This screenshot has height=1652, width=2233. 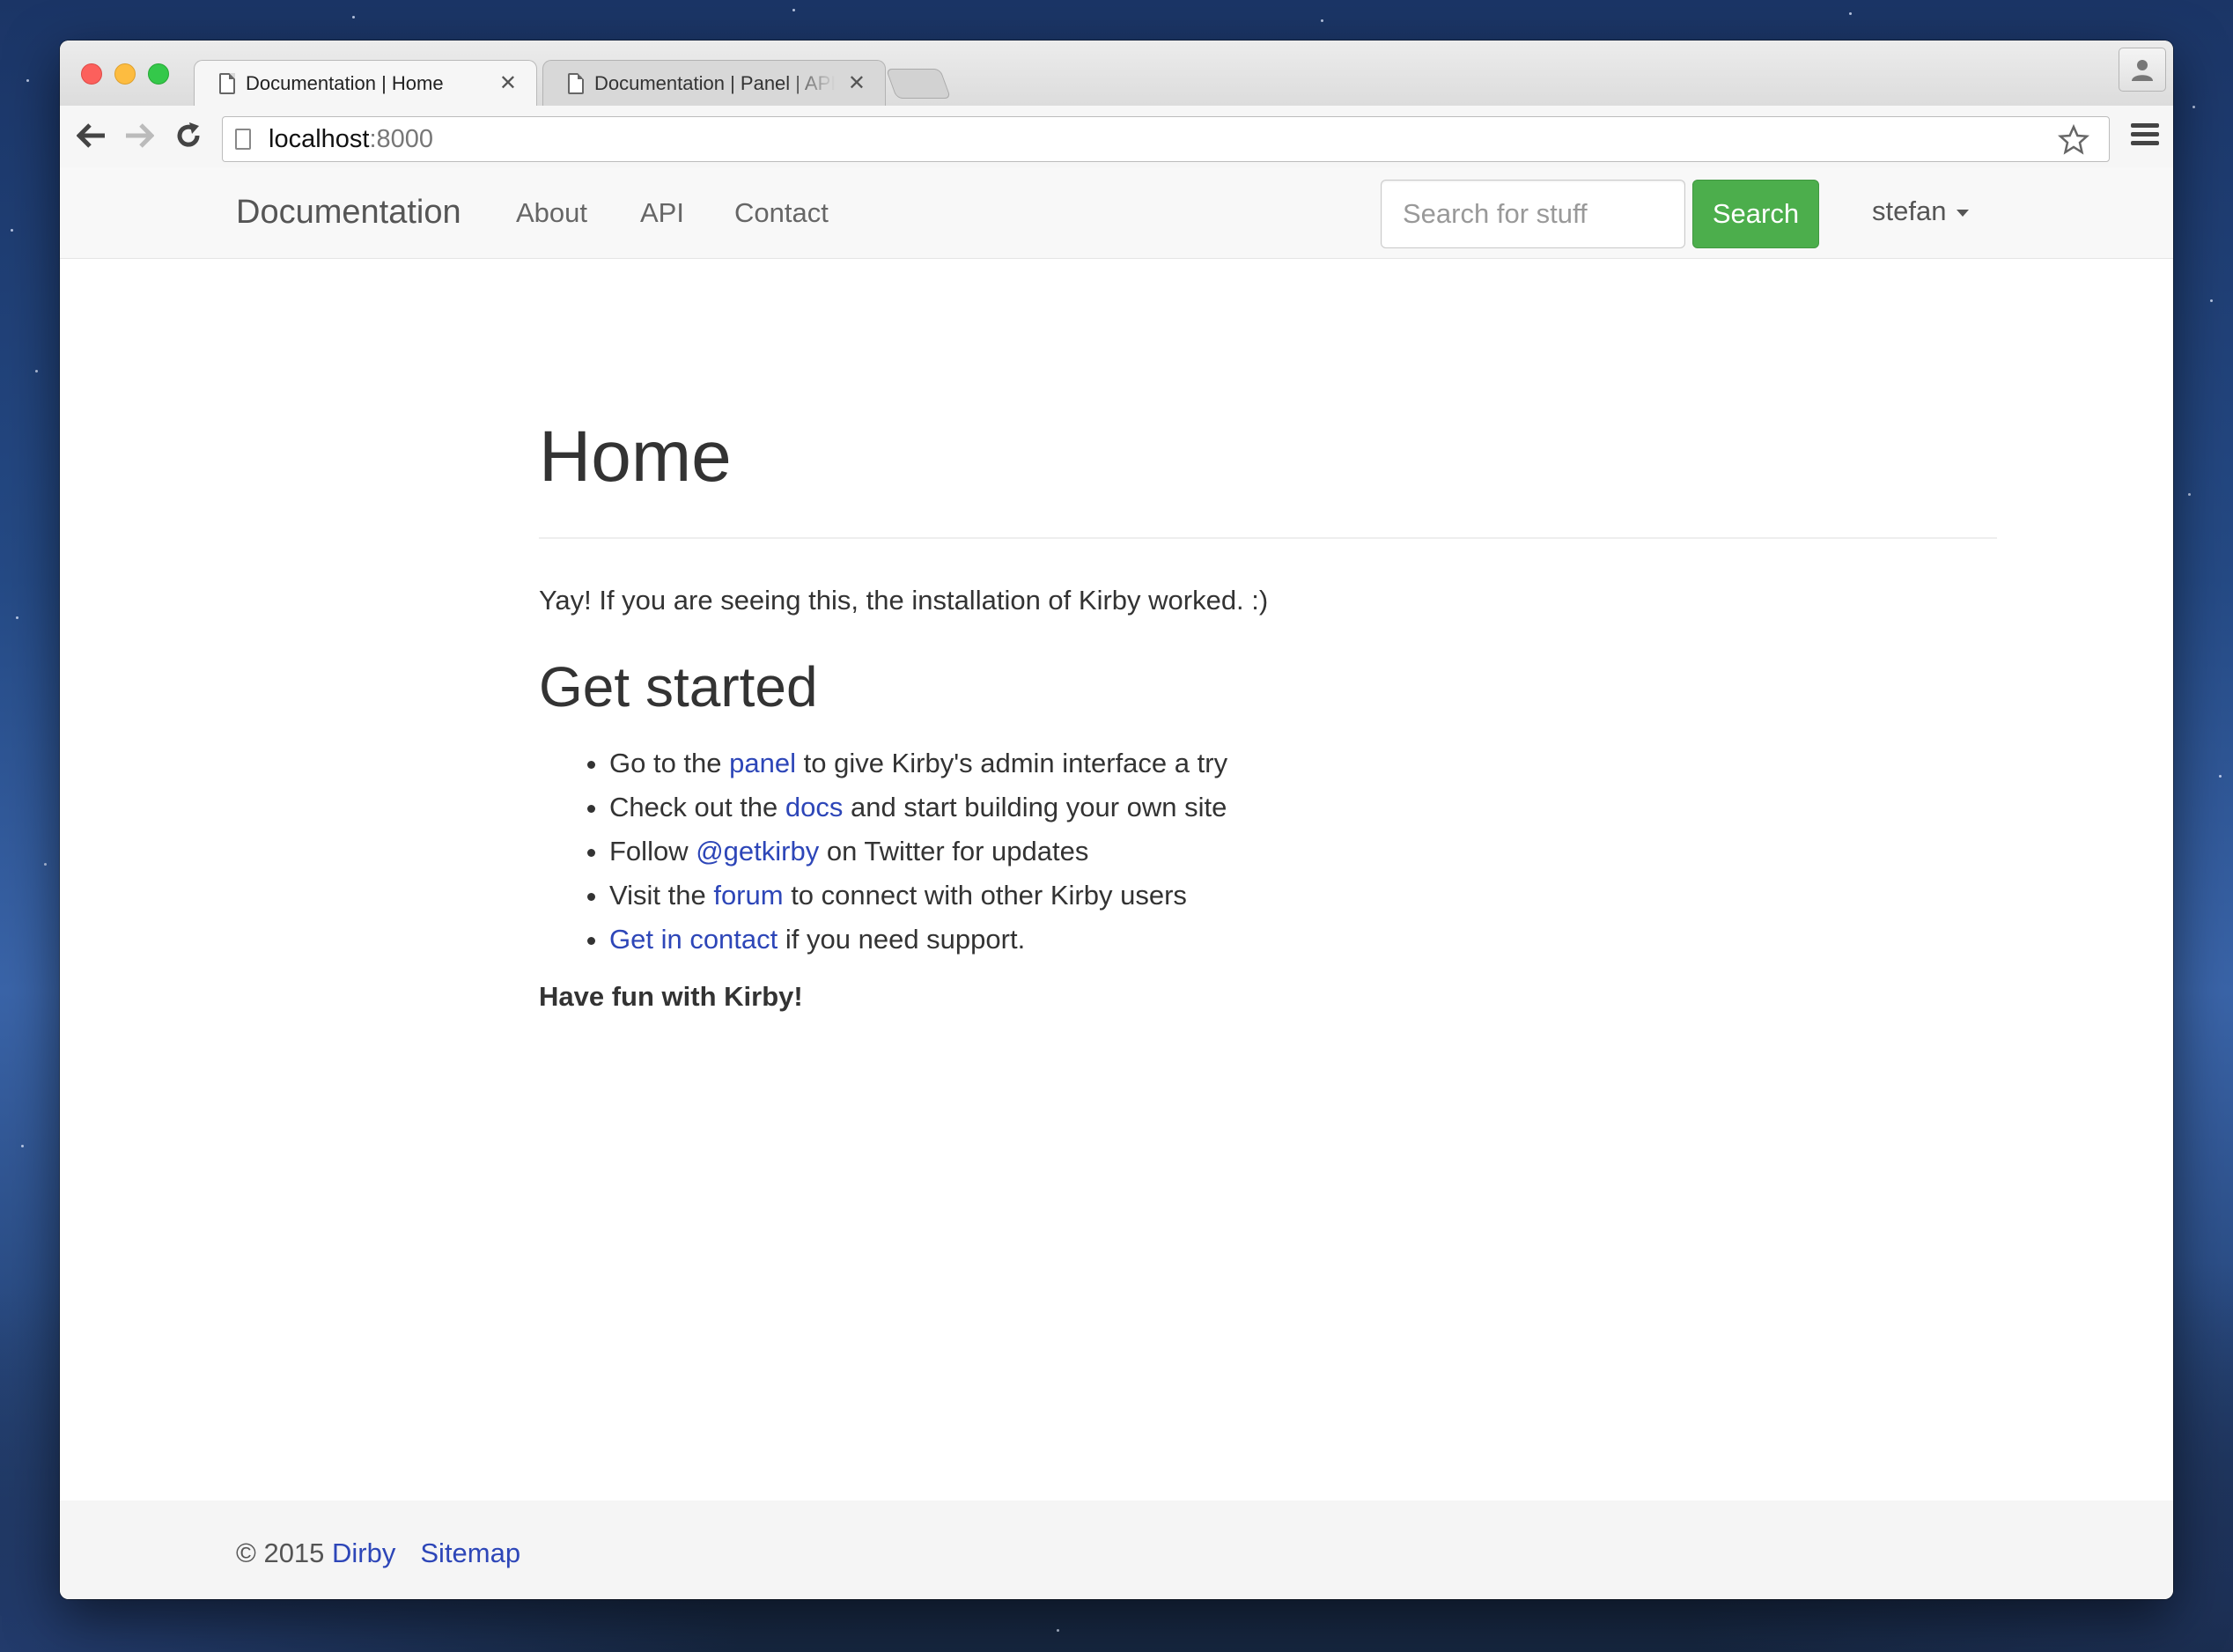 What do you see at coordinates (284, 1553) in the screenshot?
I see `copyright-text: © 2015` at bounding box center [284, 1553].